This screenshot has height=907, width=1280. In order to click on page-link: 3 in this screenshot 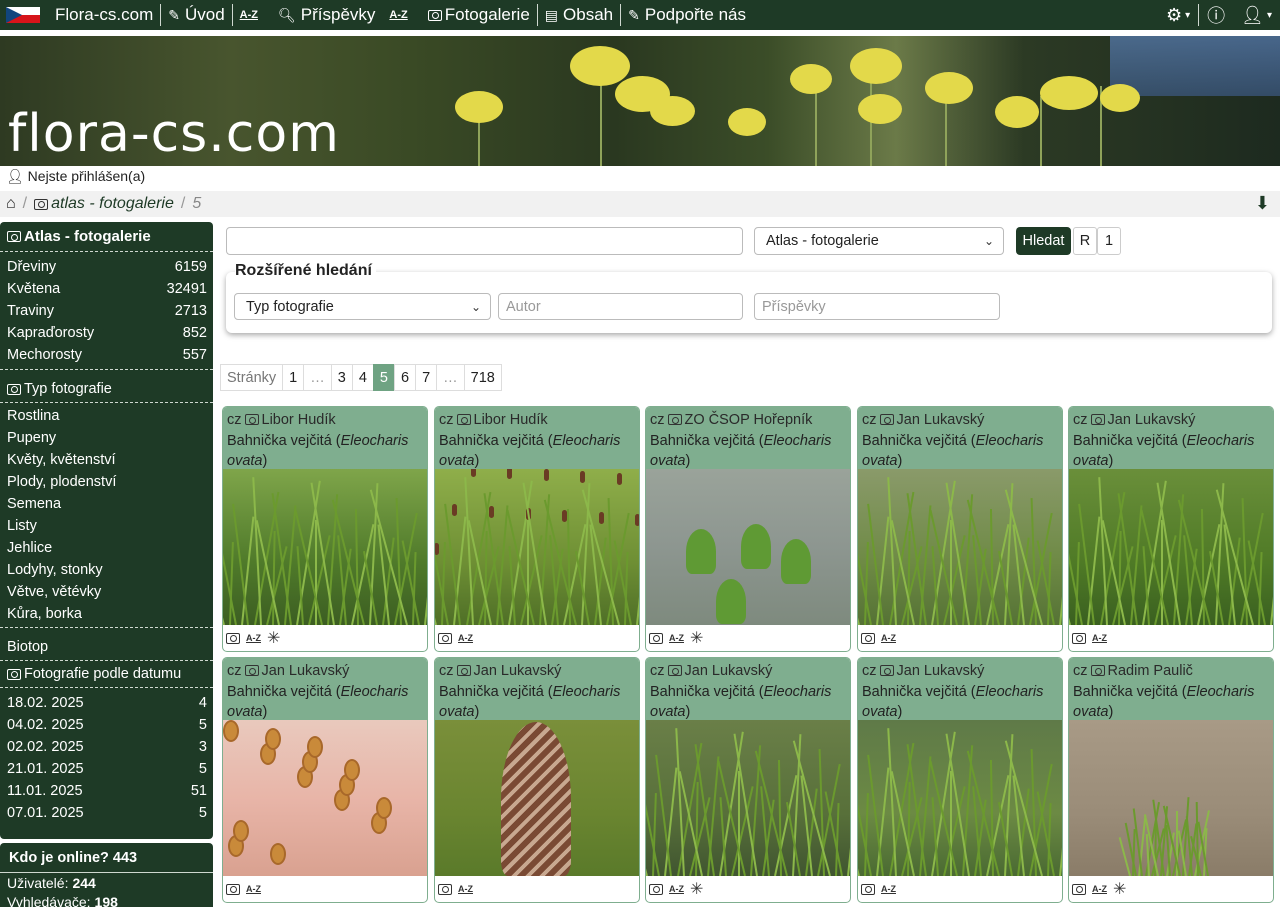, I will do `click(341, 377)`.